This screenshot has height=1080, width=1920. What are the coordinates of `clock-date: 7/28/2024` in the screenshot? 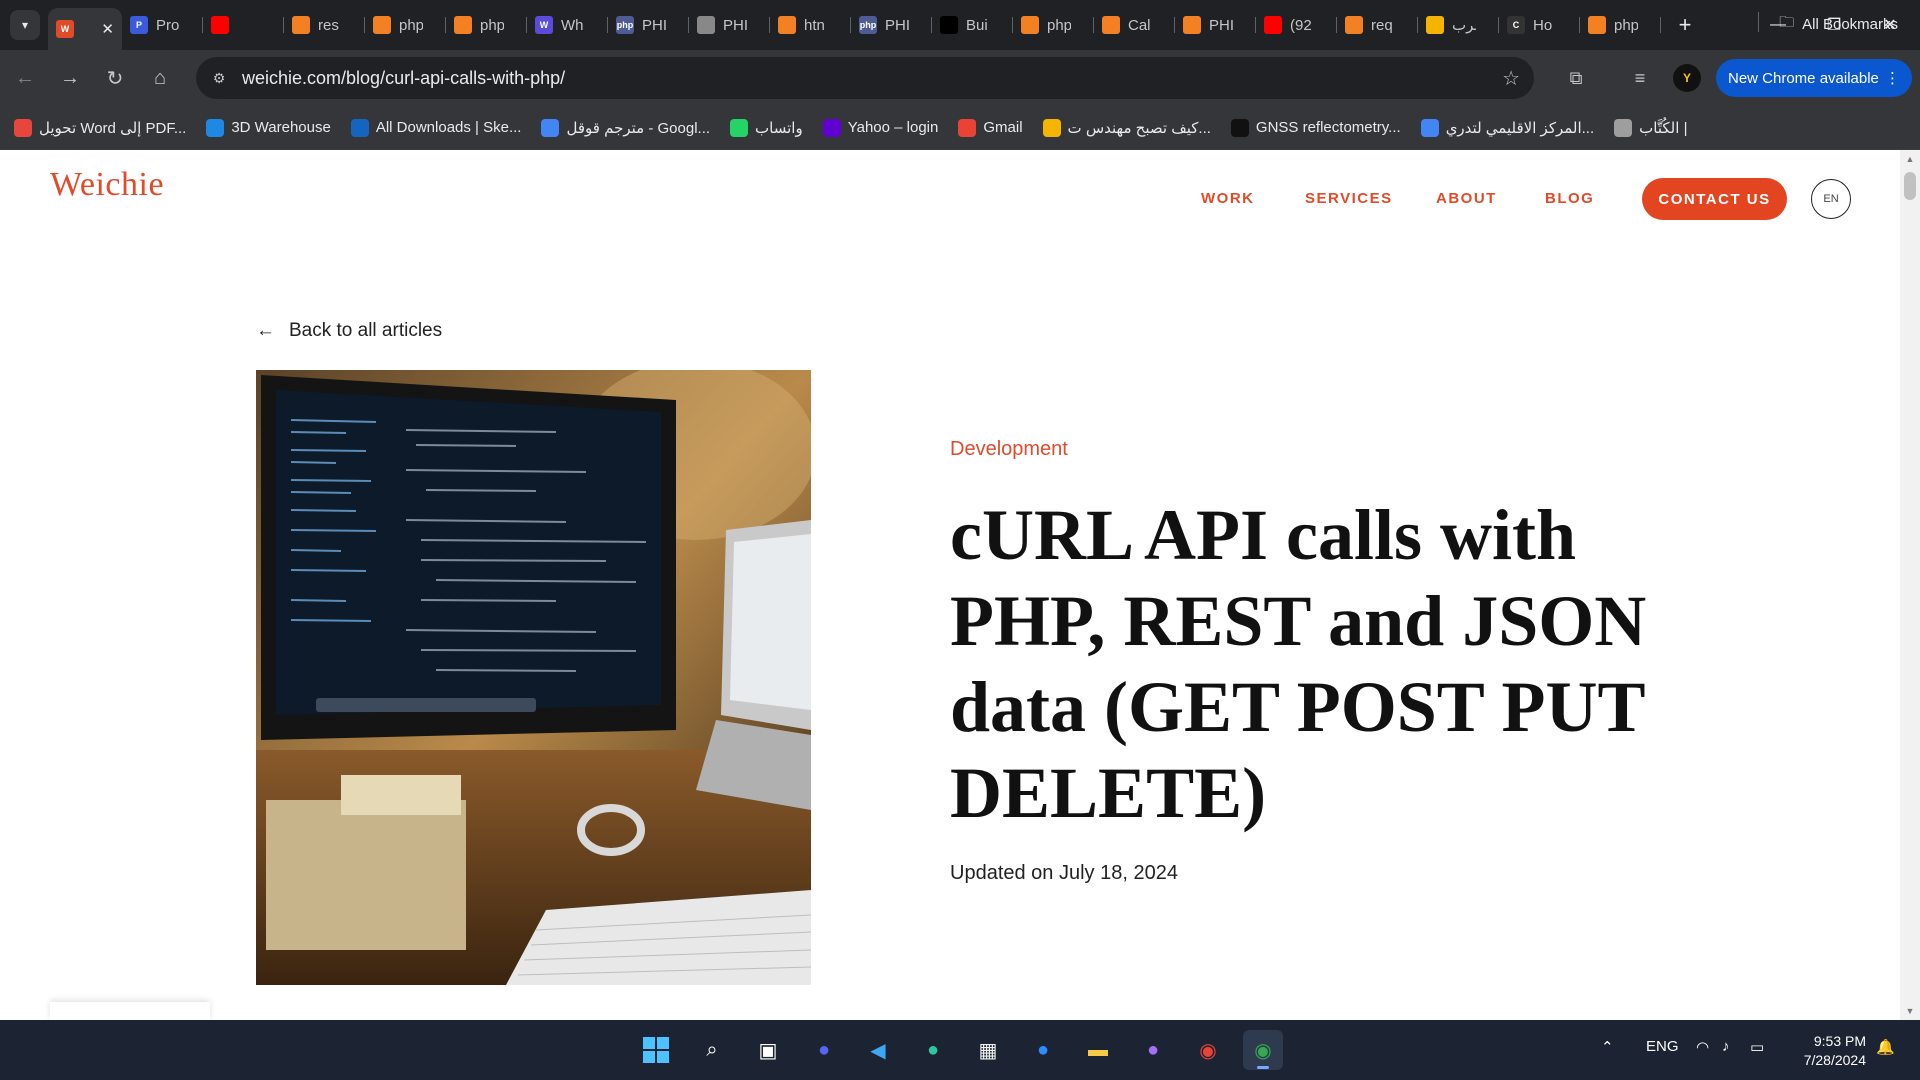 It's located at (1834, 1060).